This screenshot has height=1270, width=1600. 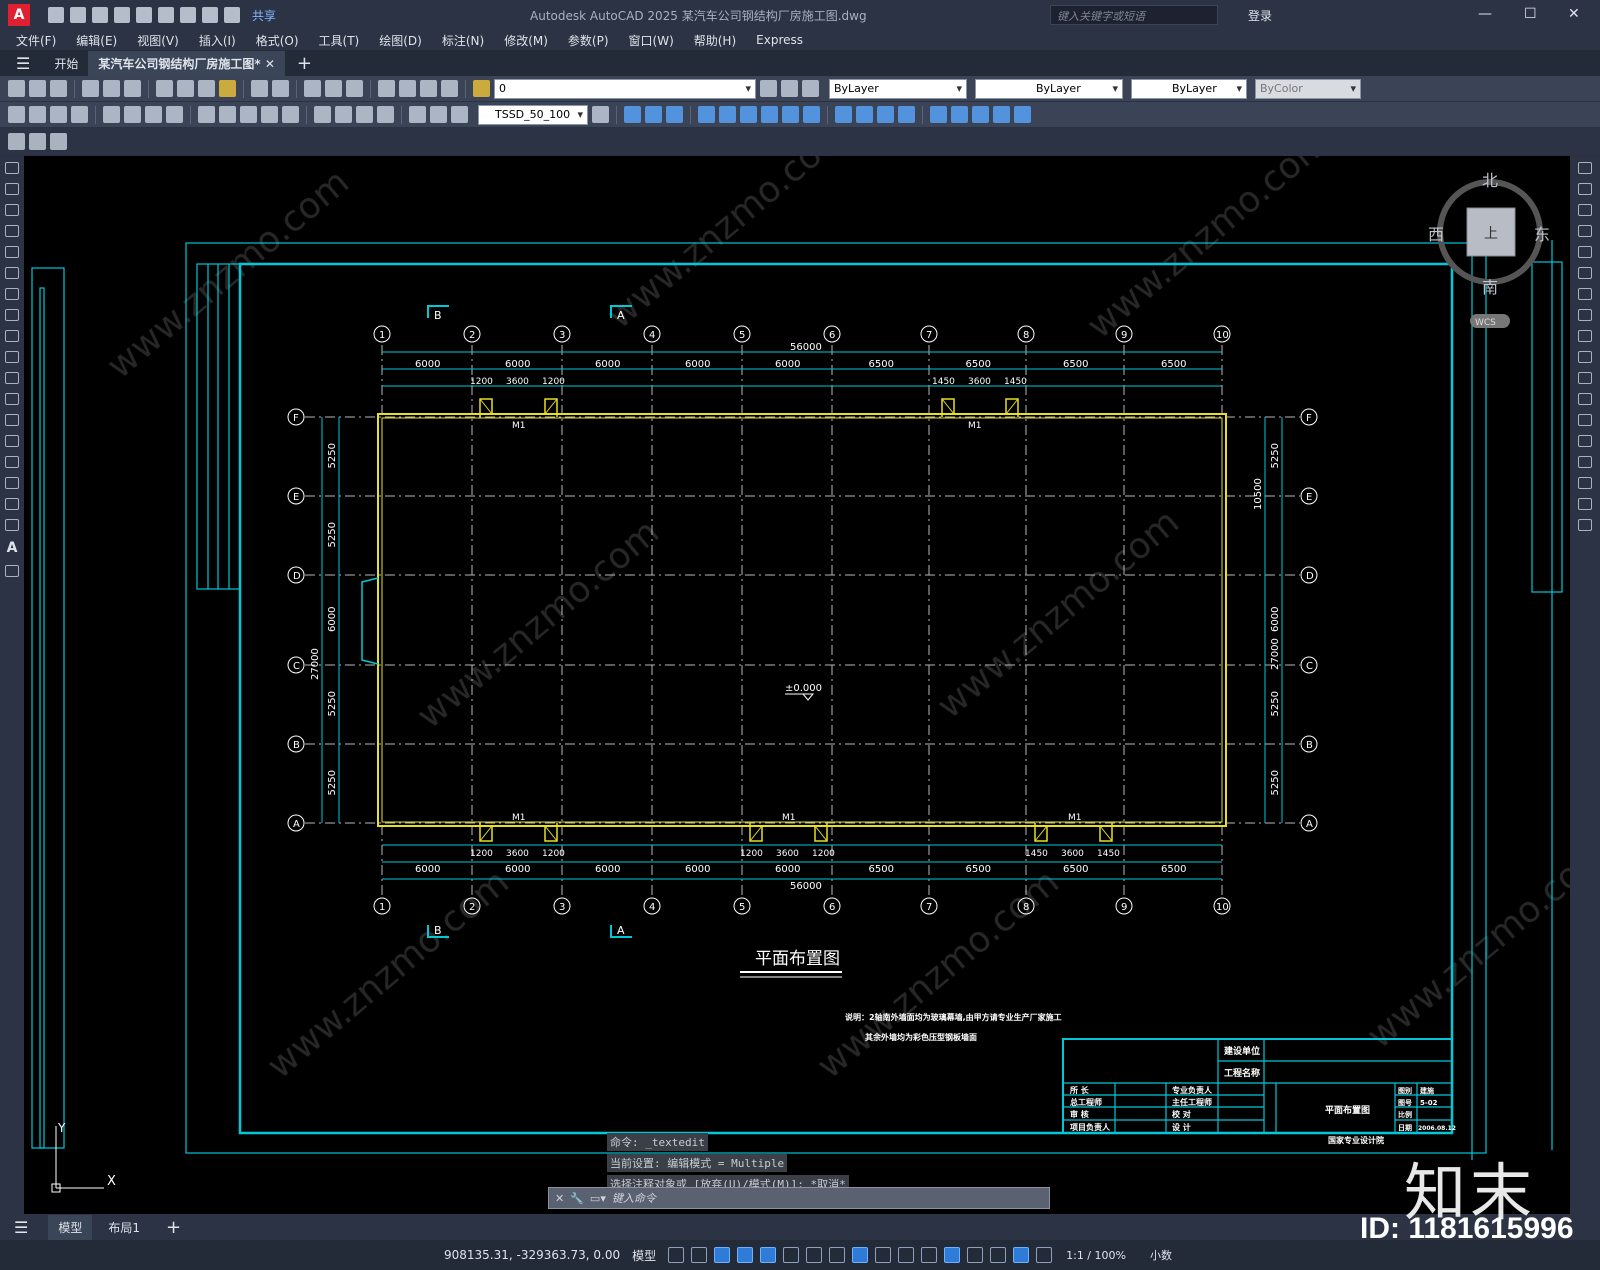 What do you see at coordinates (1585, 231) in the screenshot?
I see `offset-icon` at bounding box center [1585, 231].